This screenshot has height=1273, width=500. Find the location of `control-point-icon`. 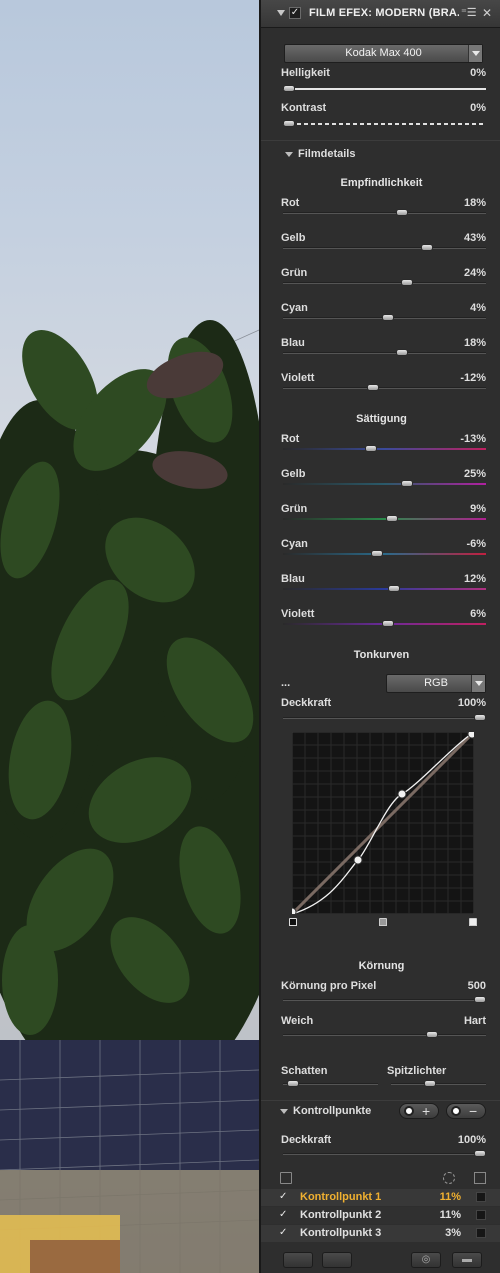

control-point-icon is located at coordinates (409, 1111).